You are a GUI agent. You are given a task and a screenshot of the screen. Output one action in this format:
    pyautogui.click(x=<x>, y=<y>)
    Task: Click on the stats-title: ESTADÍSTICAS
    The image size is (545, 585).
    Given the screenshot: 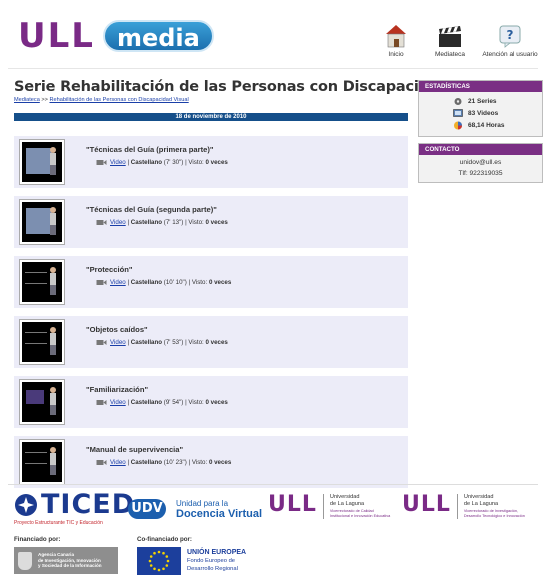 What is the action you would take?
    pyautogui.click(x=480, y=86)
    